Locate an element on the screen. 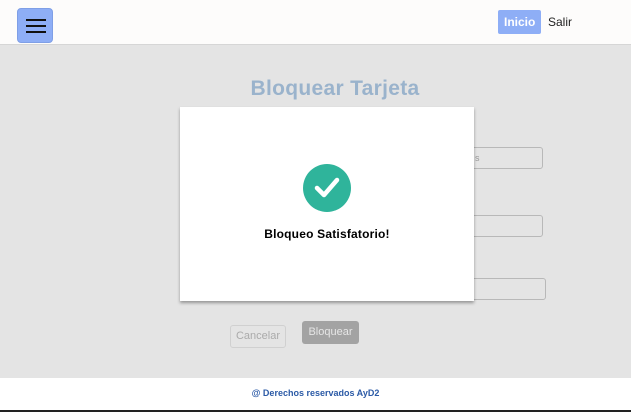 The height and width of the screenshot is (412, 631). block-button: Bloquear is located at coordinates (330, 332).